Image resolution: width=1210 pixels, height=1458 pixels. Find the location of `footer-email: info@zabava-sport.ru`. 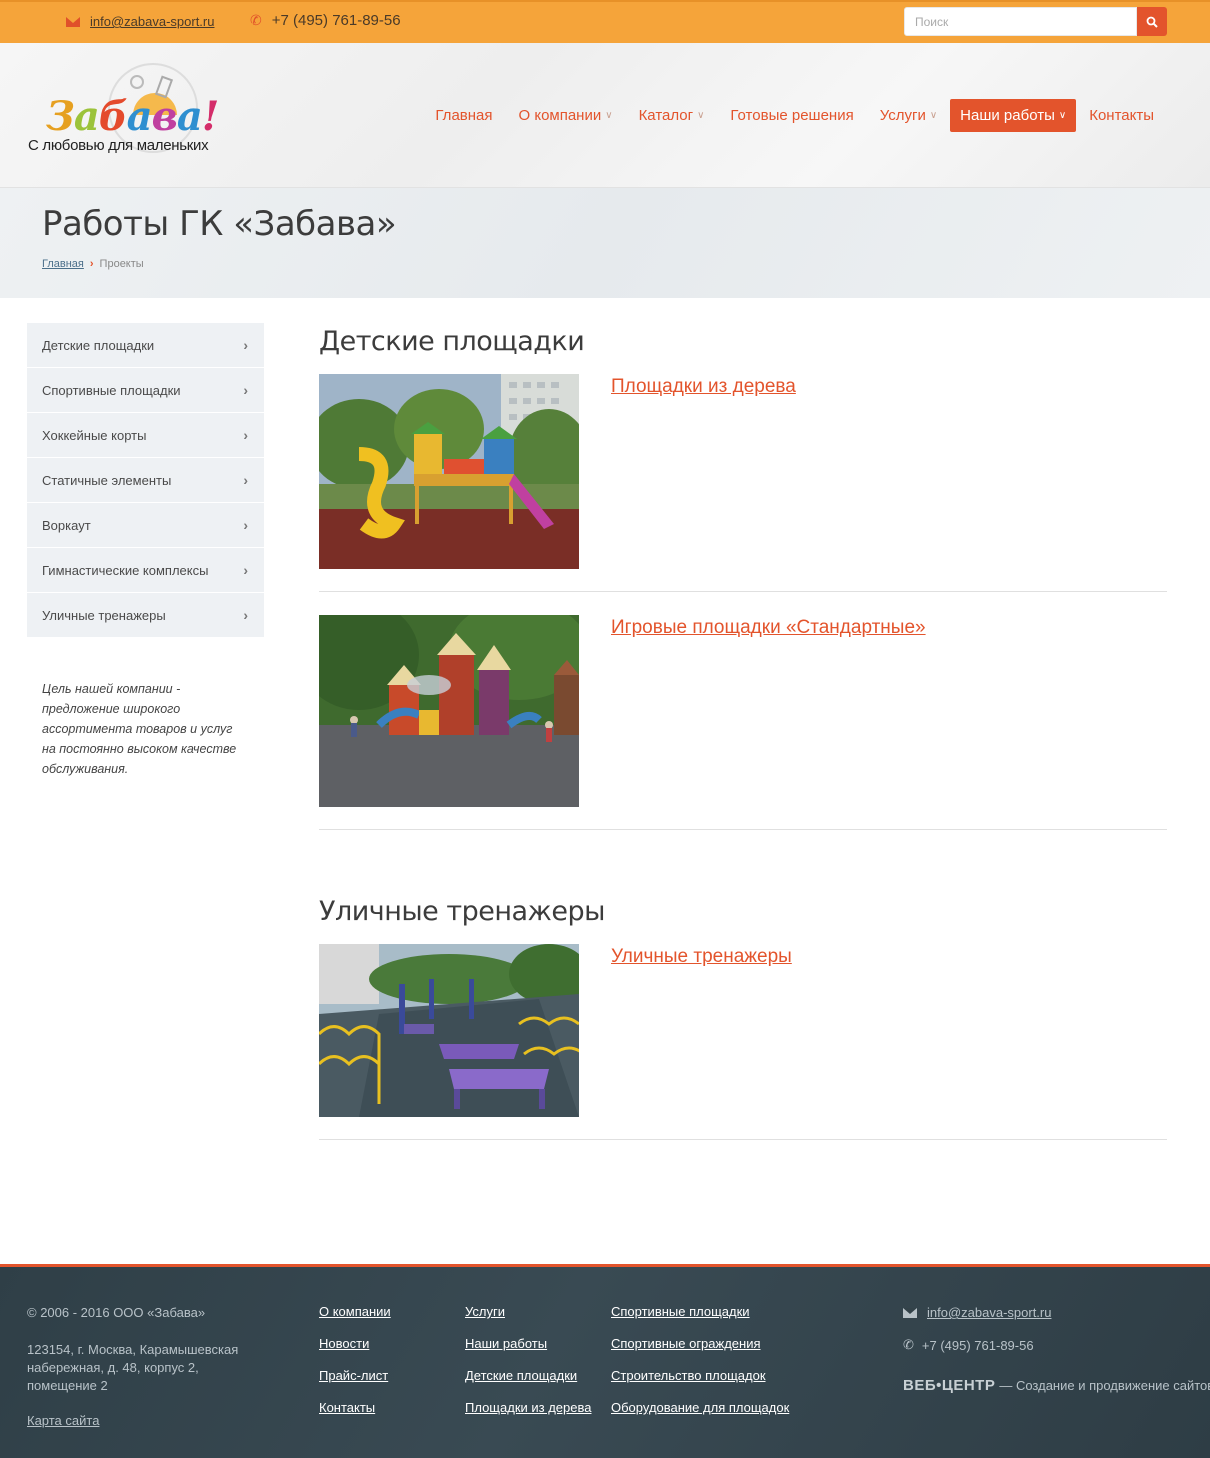

footer-email: info@zabava-sport.ru is located at coordinates (977, 1312).